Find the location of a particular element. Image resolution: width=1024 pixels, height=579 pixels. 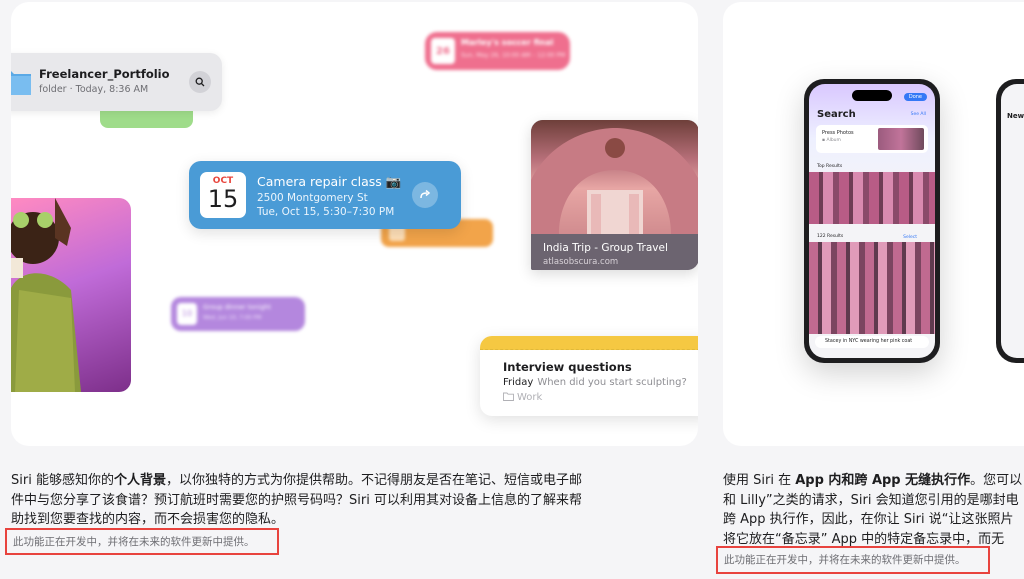

note-day: Friday is located at coordinates (518, 382).